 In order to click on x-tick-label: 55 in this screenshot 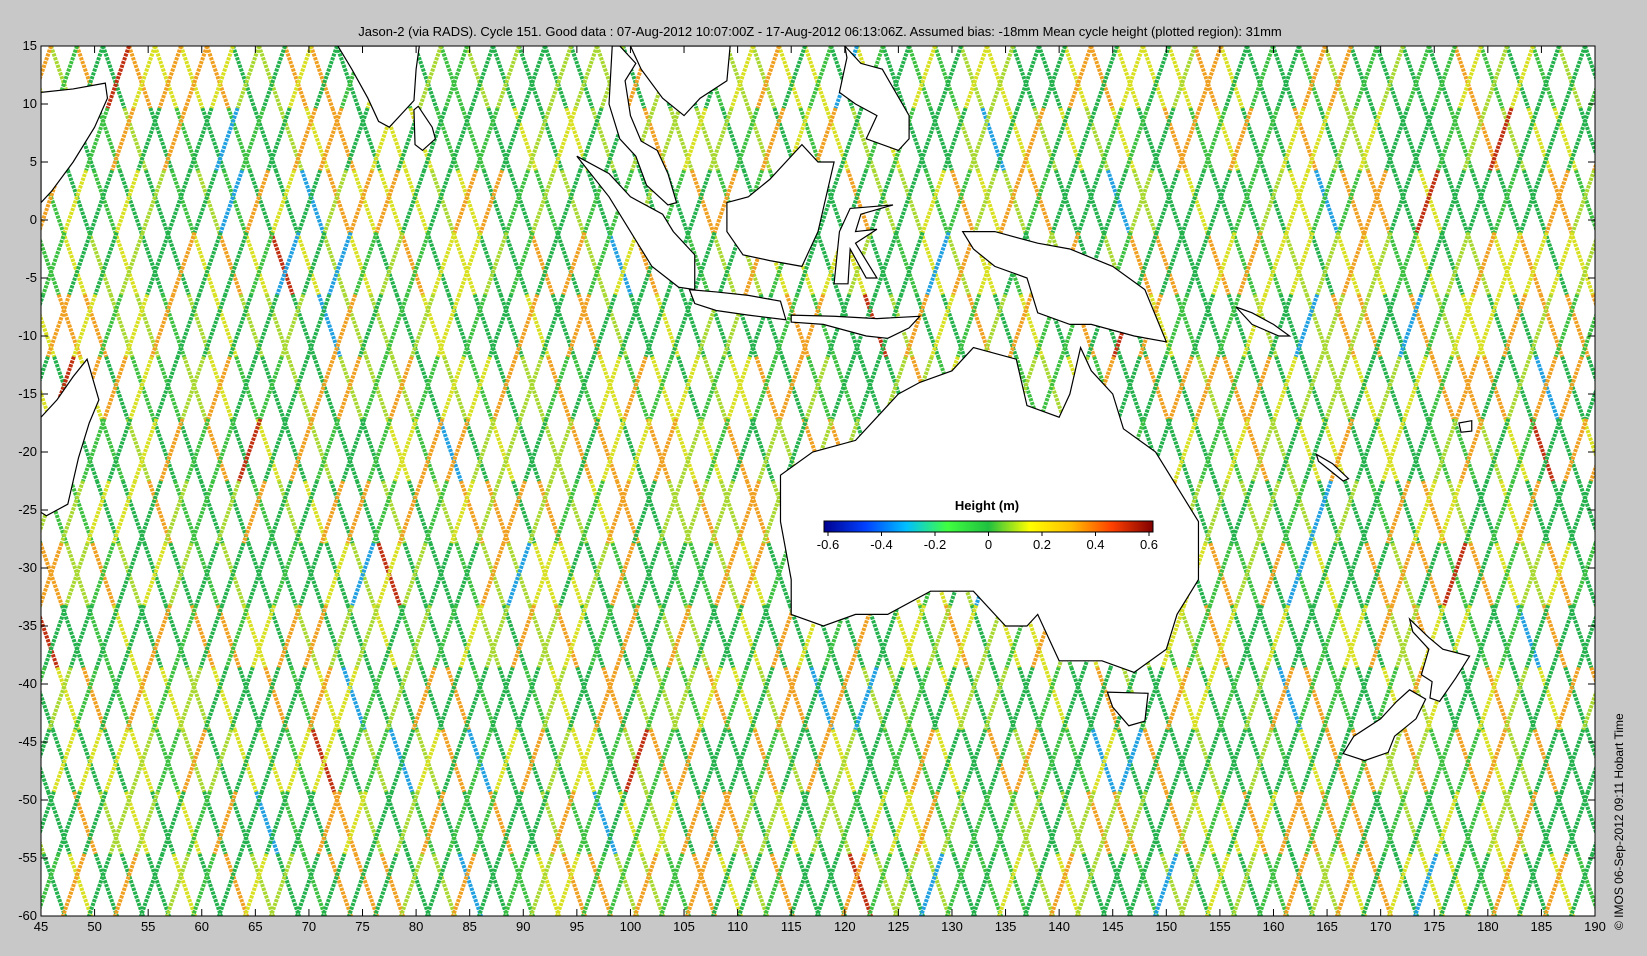, I will do `click(148, 926)`.